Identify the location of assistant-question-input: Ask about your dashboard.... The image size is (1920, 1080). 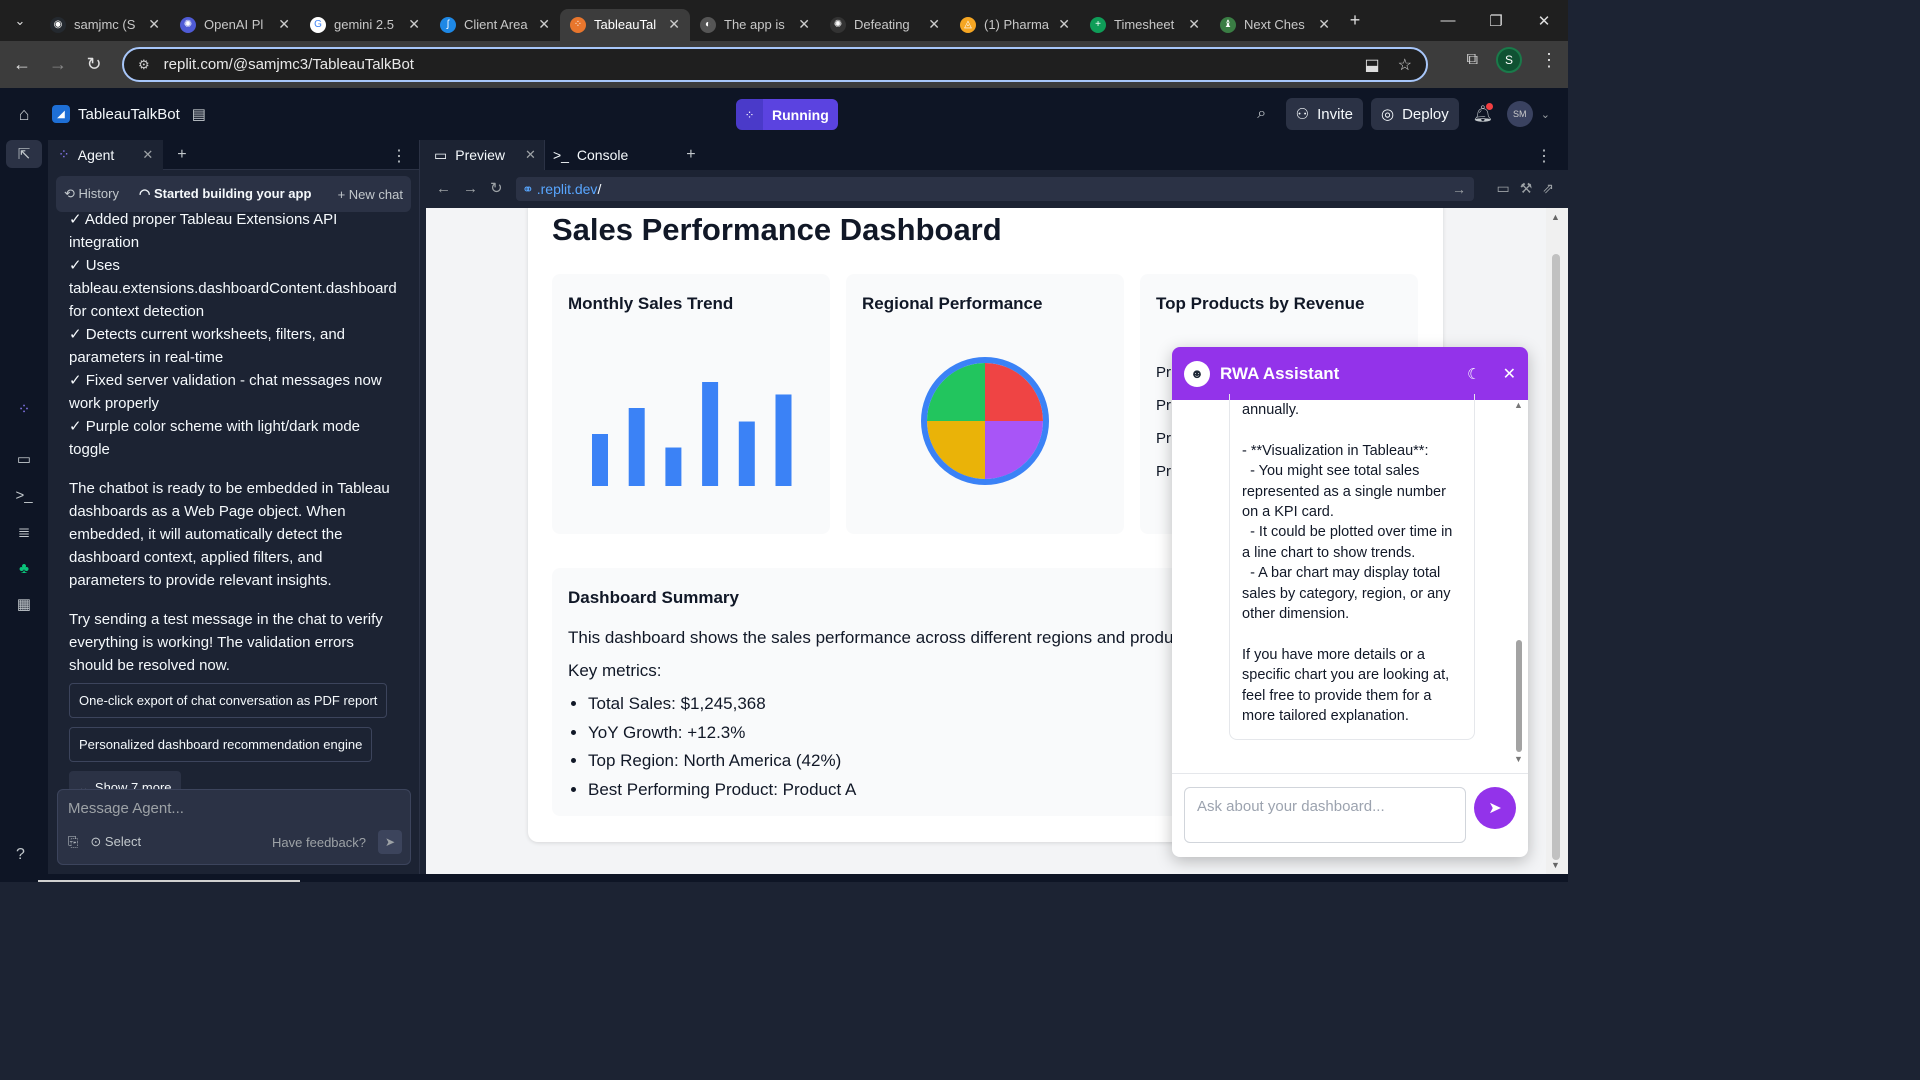
(1325, 815).